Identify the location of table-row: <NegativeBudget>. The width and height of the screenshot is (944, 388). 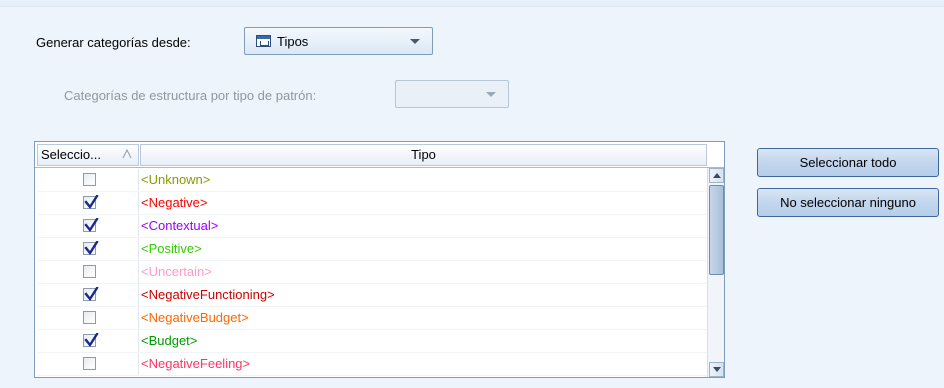
(371, 318).